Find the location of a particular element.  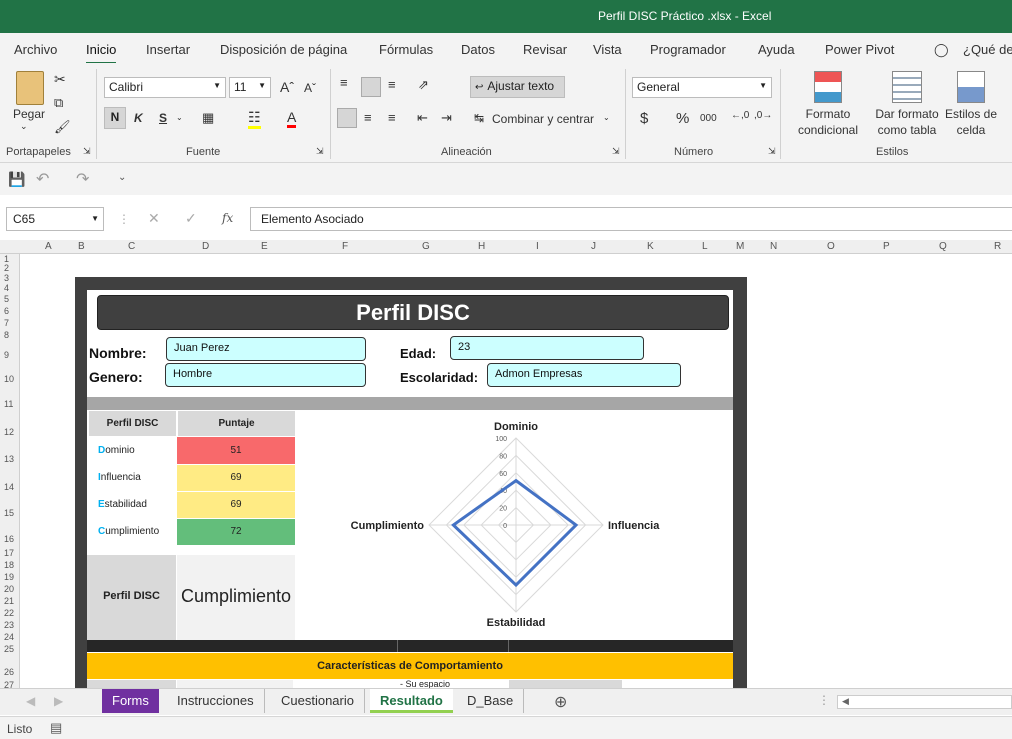

undo-icon: ↶ is located at coordinates (42, 179).